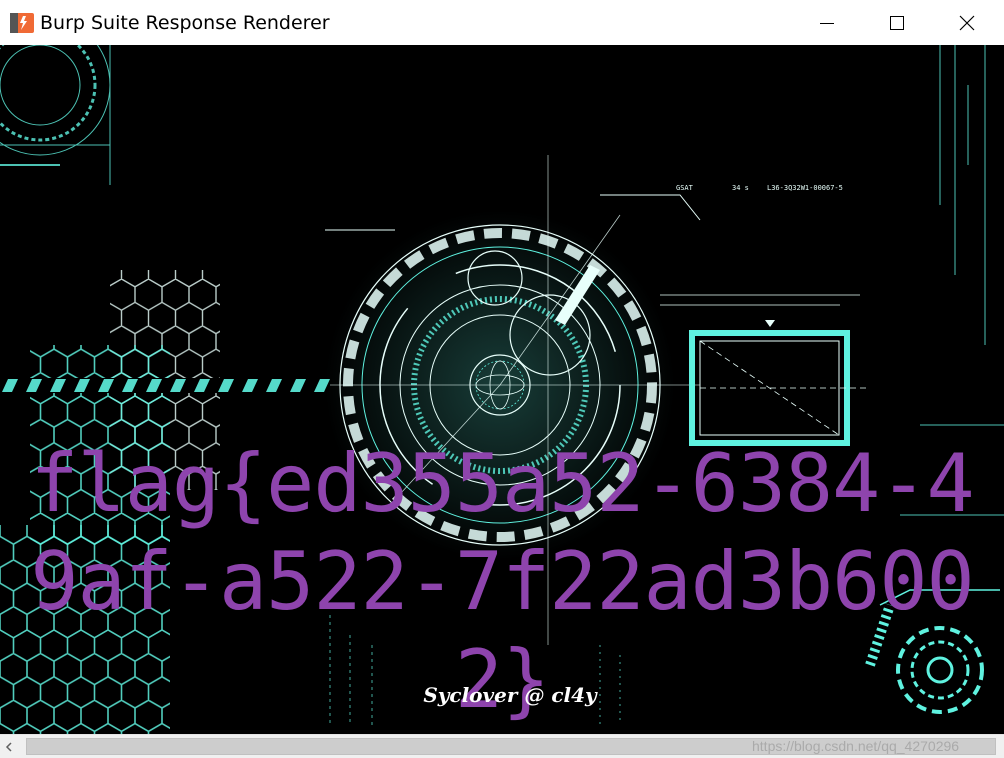 Image resolution: width=1004 pixels, height=758 pixels. I want to click on hud-text-labels: GSAT 34 s L36-3Q32W1-00067-5, so click(759, 188).